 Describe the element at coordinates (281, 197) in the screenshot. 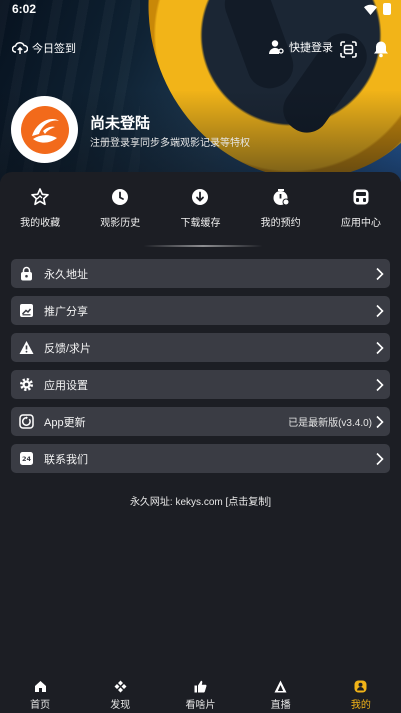

I see `reservation-icon` at that location.